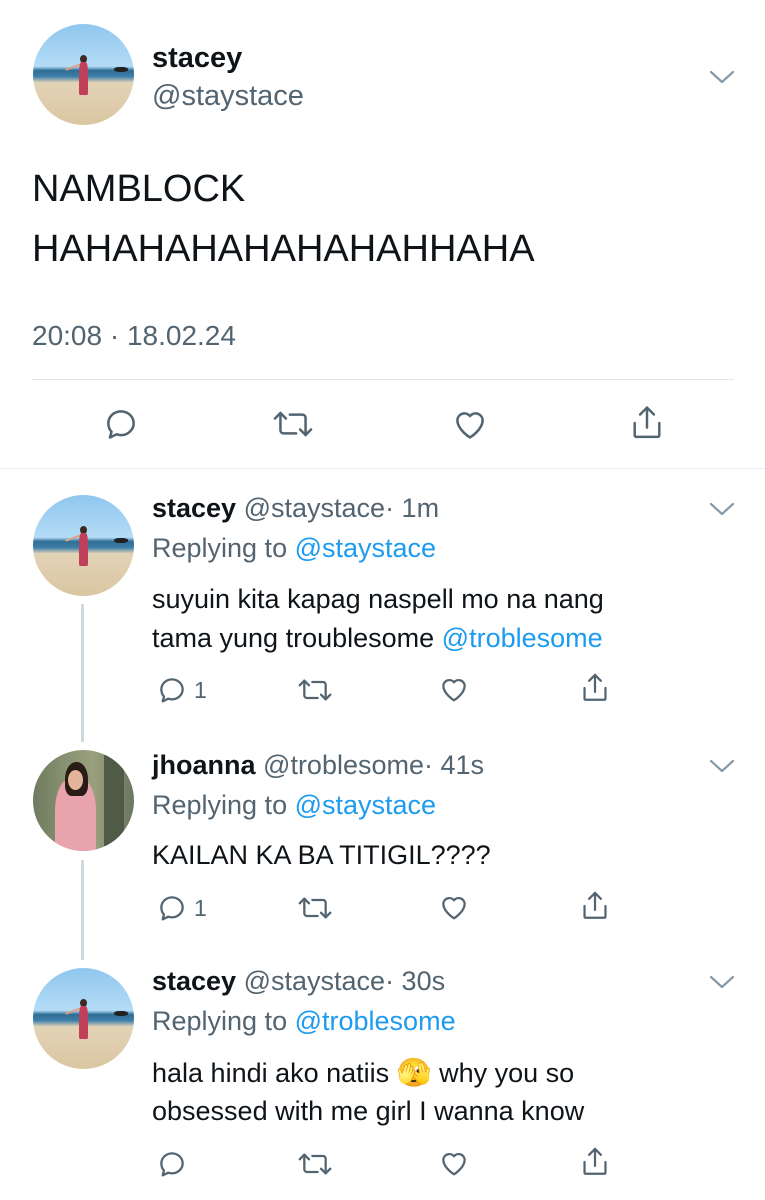 This screenshot has width=765, height=1200. What do you see at coordinates (415, 981) in the screenshot?
I see `reply-time: · 30s` at bounding box center [415, 981].